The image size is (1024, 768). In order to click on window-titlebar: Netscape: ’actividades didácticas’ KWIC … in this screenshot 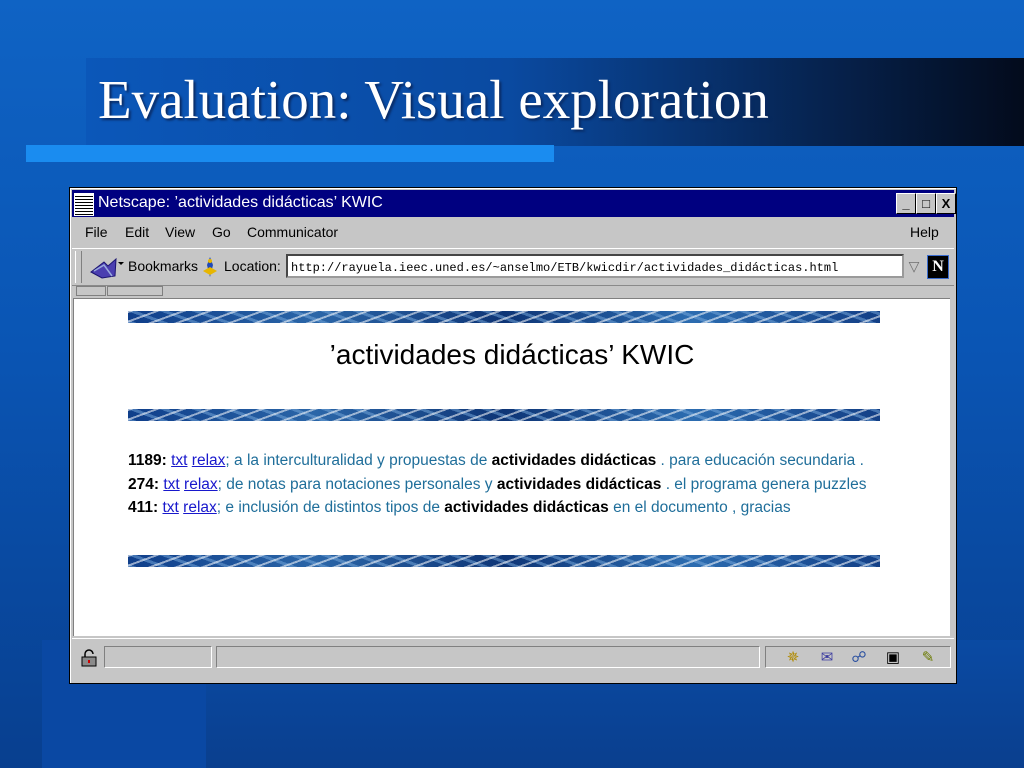, I will do `click(514, 203)`.